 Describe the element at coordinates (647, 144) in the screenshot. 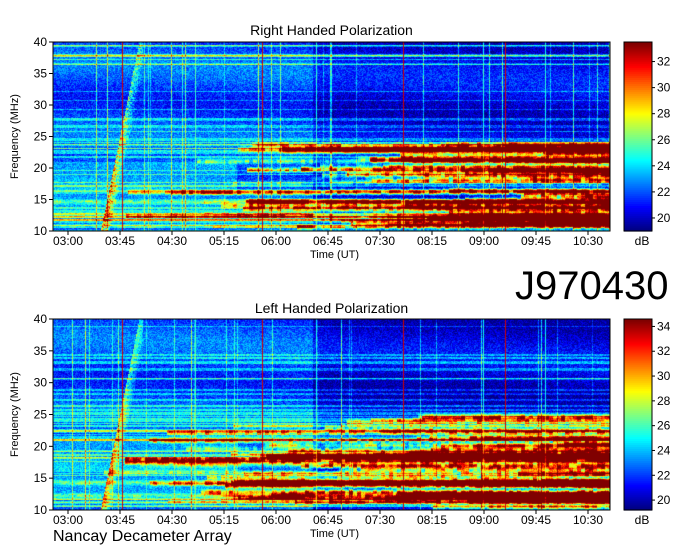

I see `colorbar: 20 22 24 26 28 30 32 dB` at that location.